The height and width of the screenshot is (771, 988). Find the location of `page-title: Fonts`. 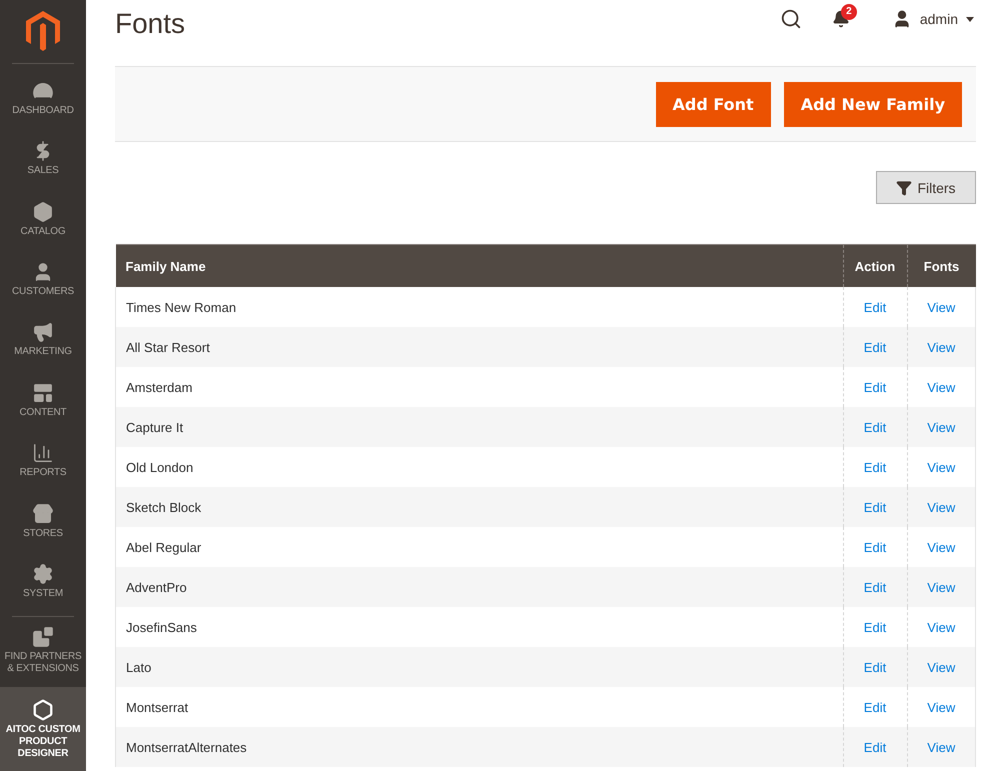

page-title: Fonts is located at coordinates (150, 24).